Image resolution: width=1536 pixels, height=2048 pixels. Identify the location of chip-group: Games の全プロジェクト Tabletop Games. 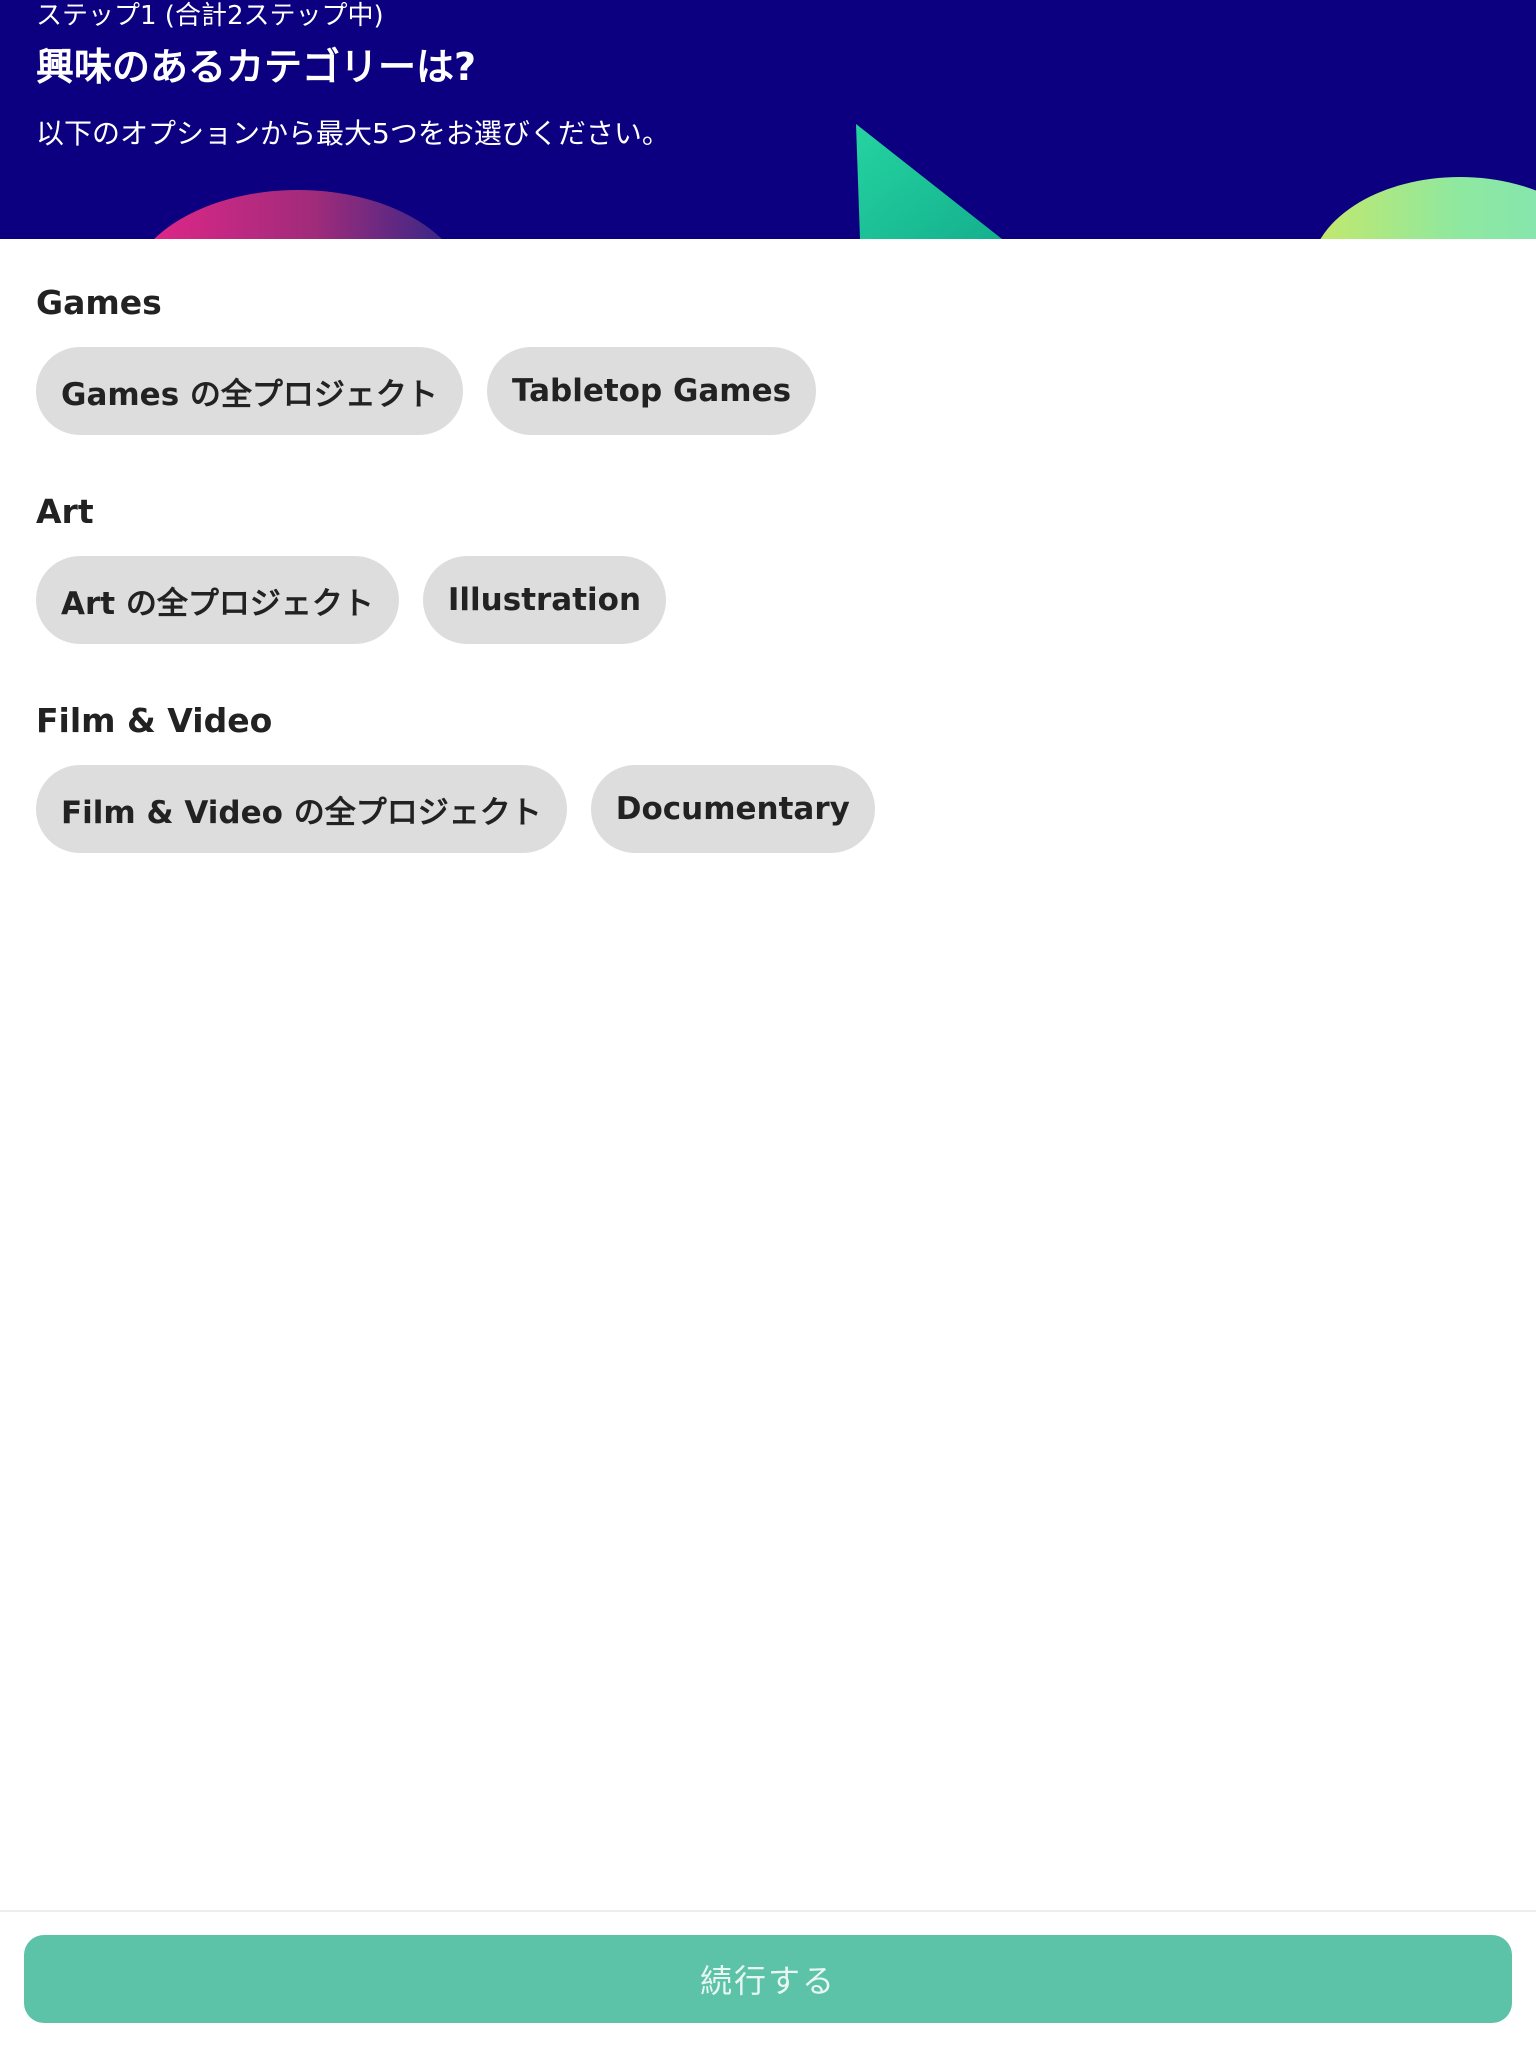
(426, 391).